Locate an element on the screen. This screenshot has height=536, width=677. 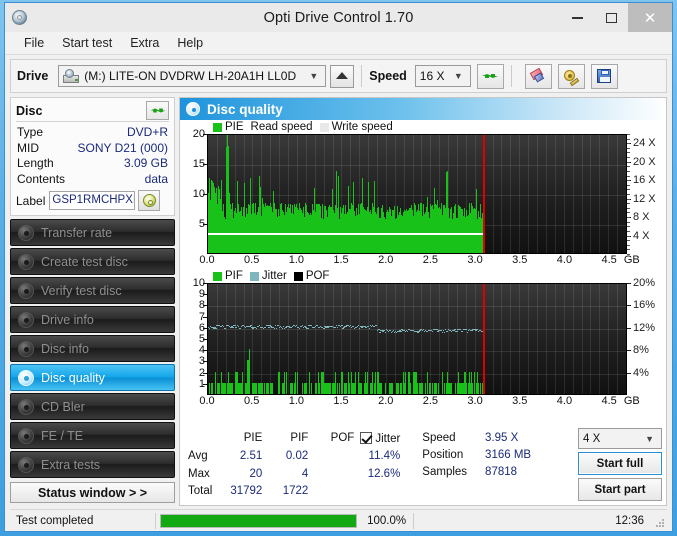
status-window-button: Status window > > is located at coordinates (92, 492).